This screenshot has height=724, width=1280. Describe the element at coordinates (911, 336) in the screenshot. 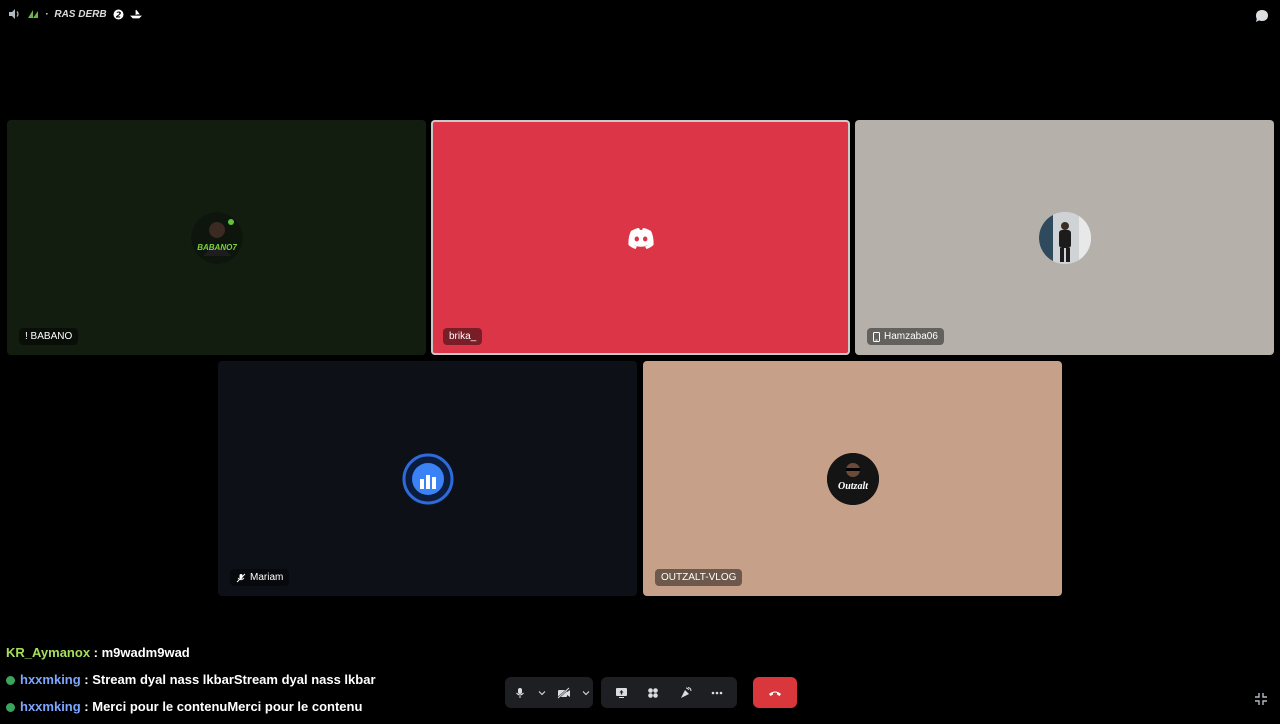

I see `participant-name: Hamzaba06` at that location.